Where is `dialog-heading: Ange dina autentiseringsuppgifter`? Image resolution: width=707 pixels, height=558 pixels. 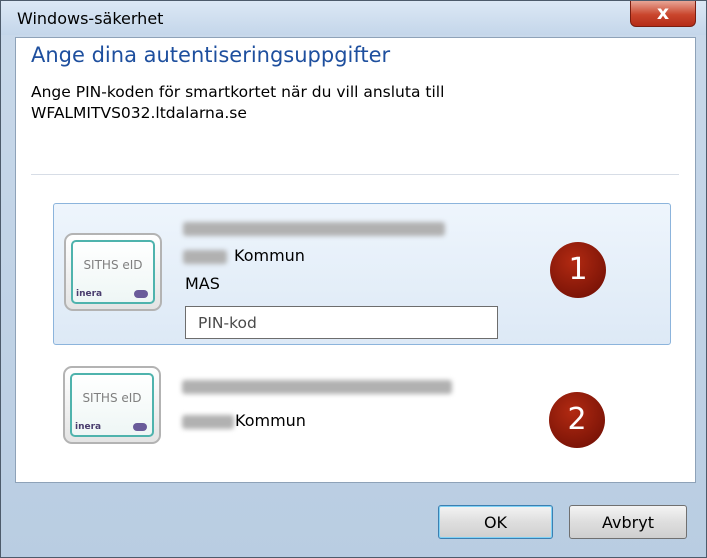 dialog-heading: Ange dina autentiseringsuppgifter is located at coordinates (211, 55).